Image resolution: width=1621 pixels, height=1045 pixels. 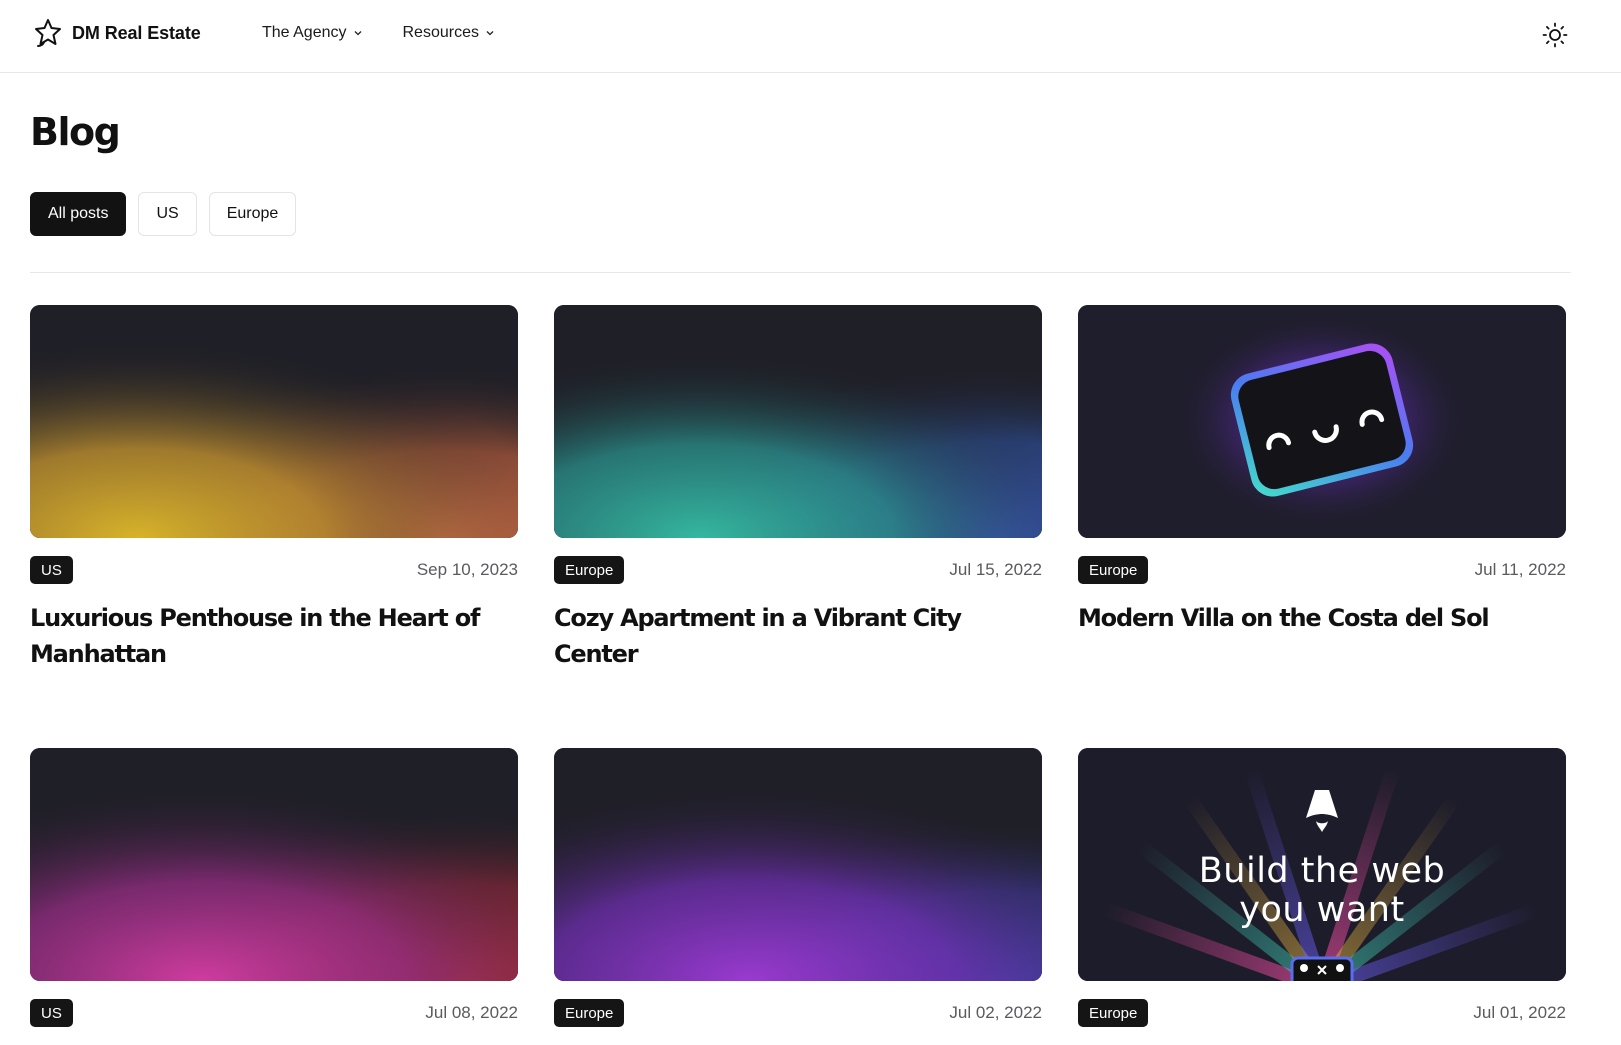 I want to click on post-meta: Europe Jul 11, 2022, so click(x=1322, y=570).